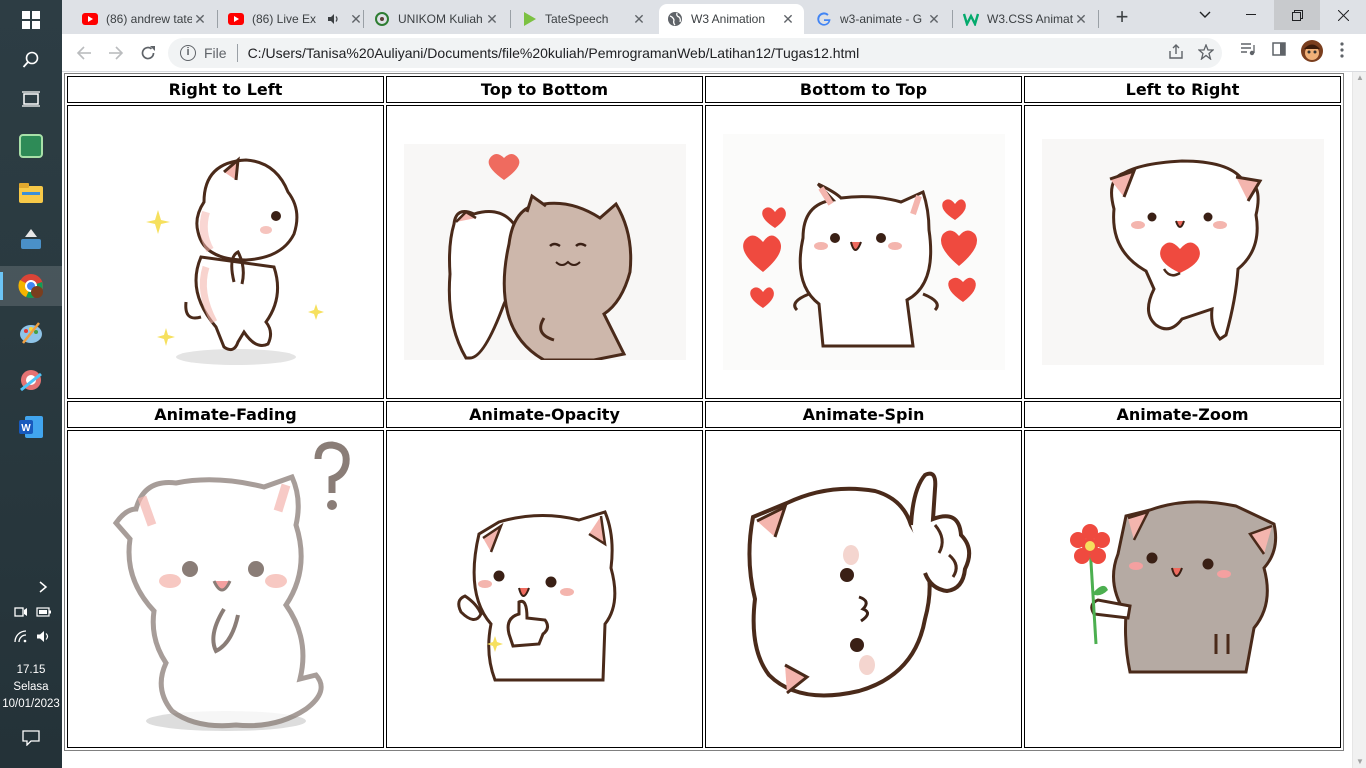 This screenshot has width=1366, height=768. I want to click on cell-animate-spin, so click(863, 589).